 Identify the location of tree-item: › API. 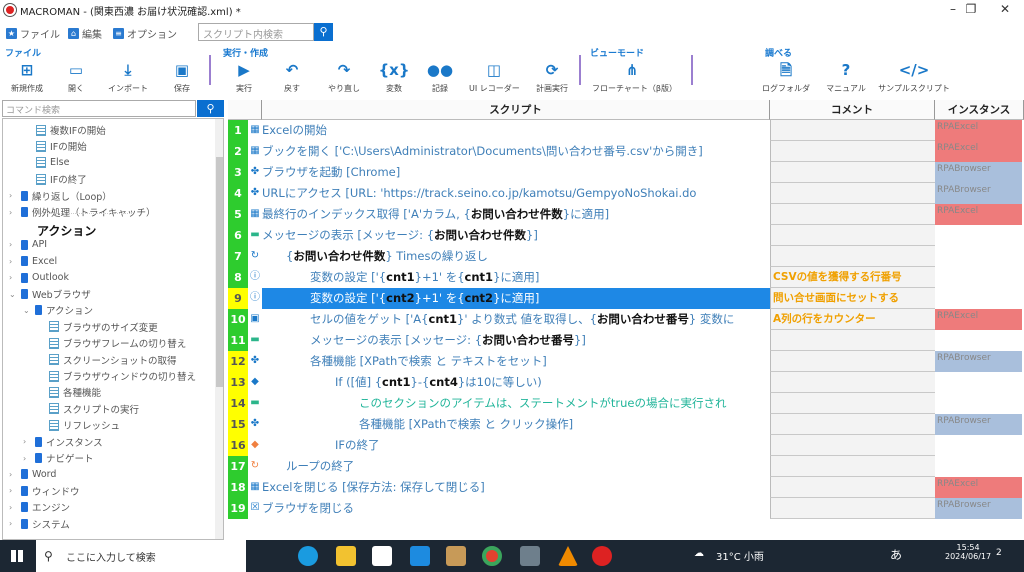
(28, 245).